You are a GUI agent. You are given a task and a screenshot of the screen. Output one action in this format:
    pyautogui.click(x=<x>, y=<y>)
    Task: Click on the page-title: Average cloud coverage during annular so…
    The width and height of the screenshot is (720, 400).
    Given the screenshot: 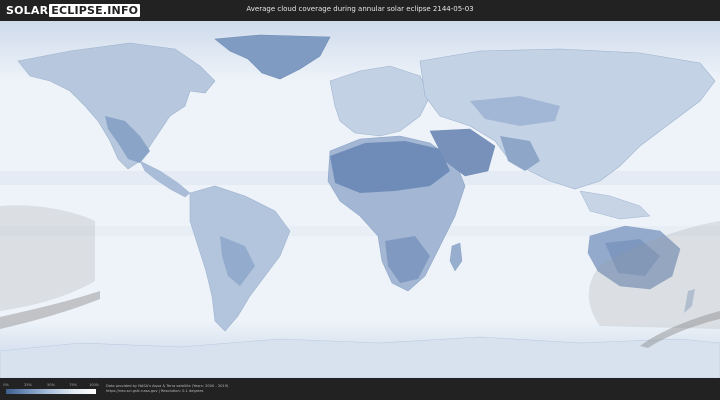 What is the action you would take?
    pyautogui.click(x=360, y=9)
    